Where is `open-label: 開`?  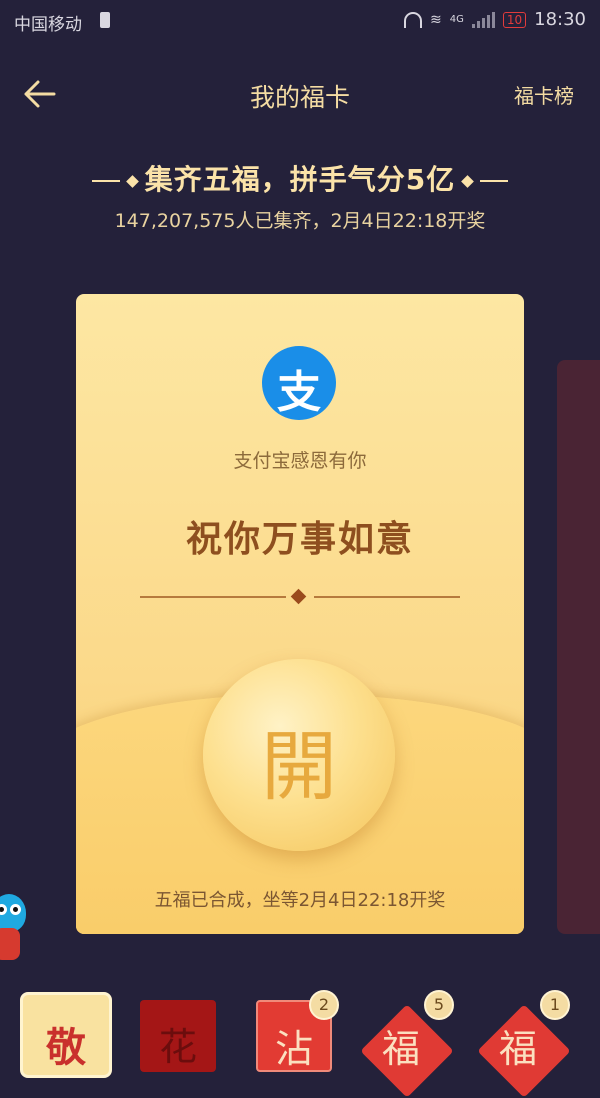 open-label: 開 is located at coordinates (299, 766).